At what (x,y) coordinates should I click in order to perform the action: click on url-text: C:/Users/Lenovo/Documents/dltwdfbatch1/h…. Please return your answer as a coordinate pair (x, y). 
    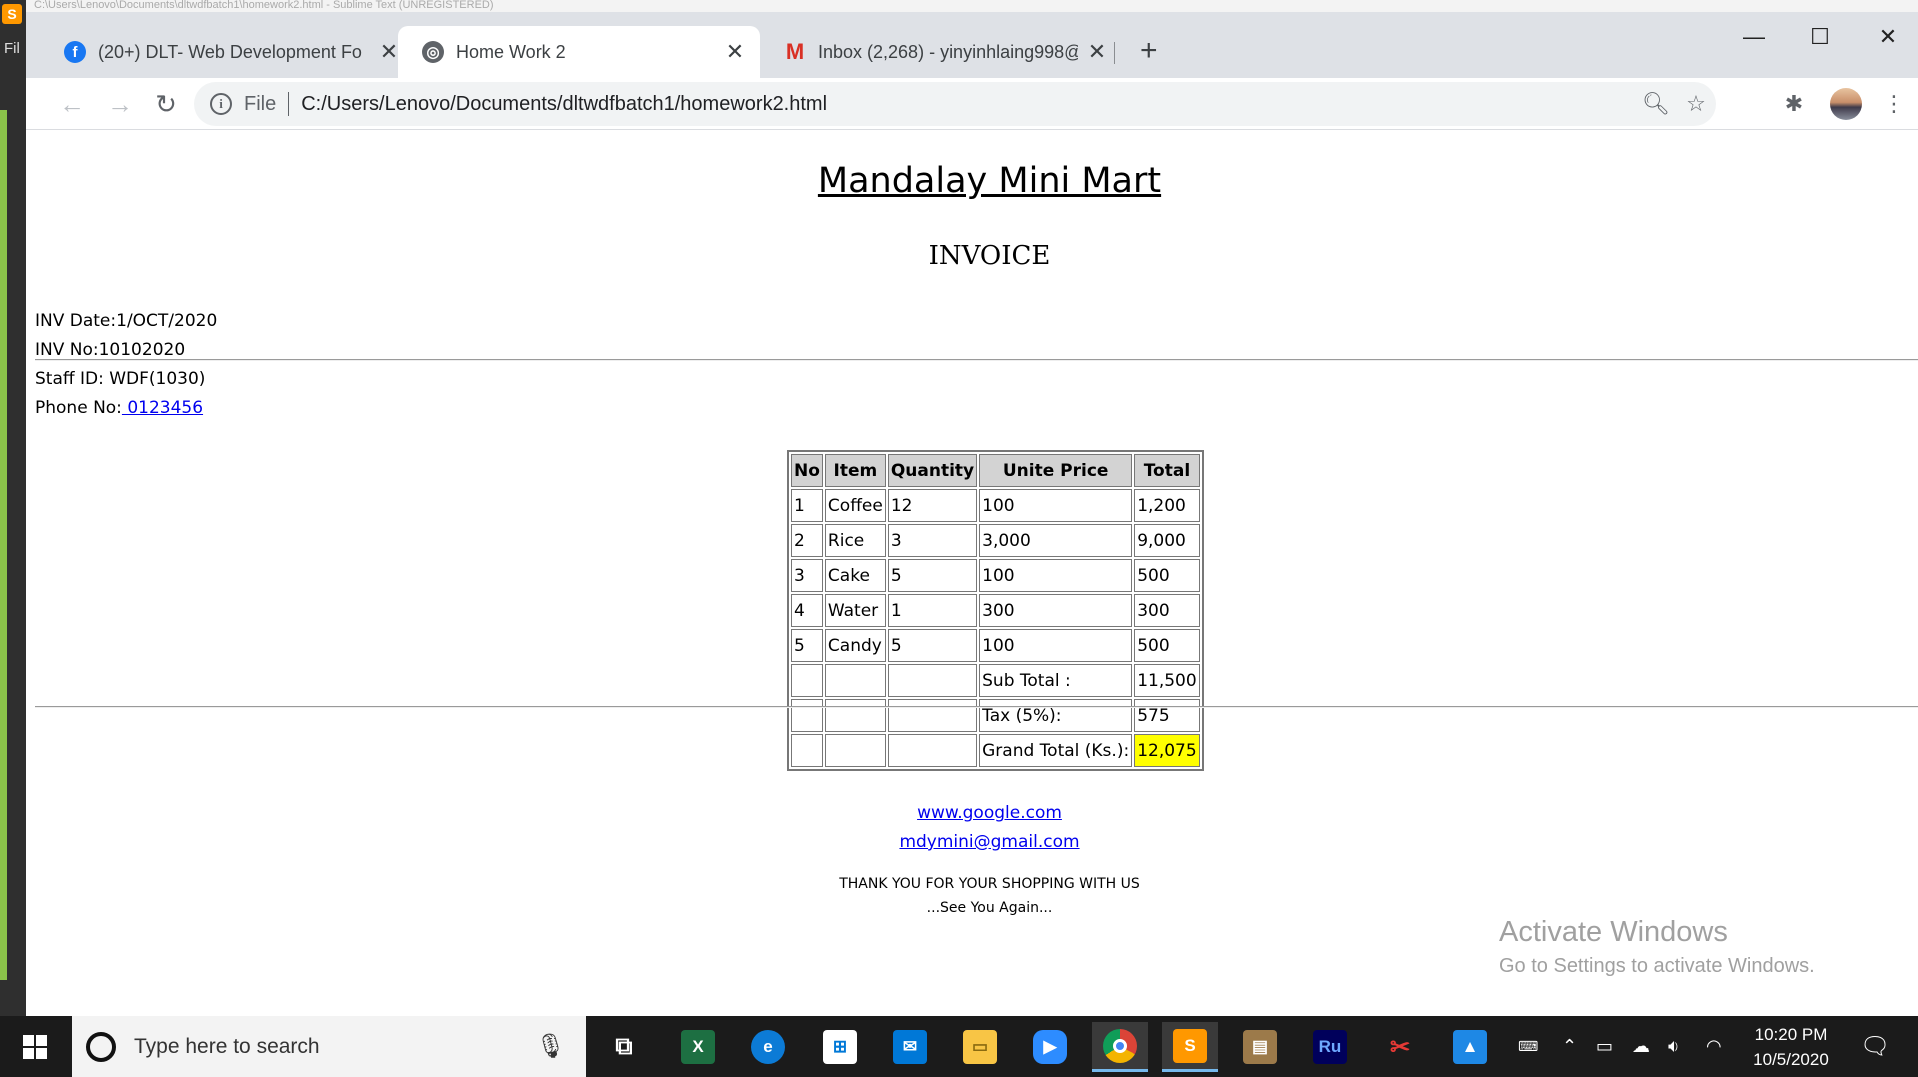
    Looking at the image, I should click on (968, 104).